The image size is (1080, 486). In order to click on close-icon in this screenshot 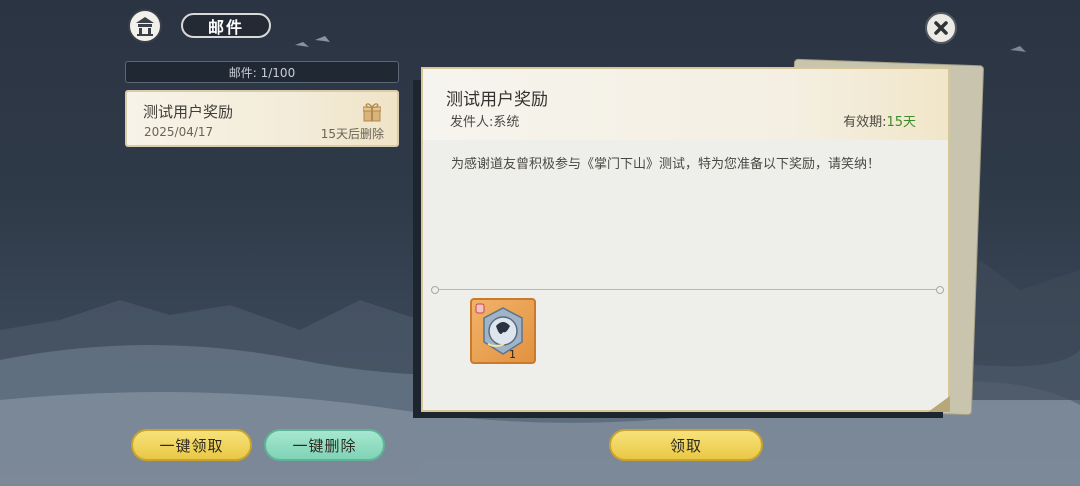, I will do `click(941, 28)`.